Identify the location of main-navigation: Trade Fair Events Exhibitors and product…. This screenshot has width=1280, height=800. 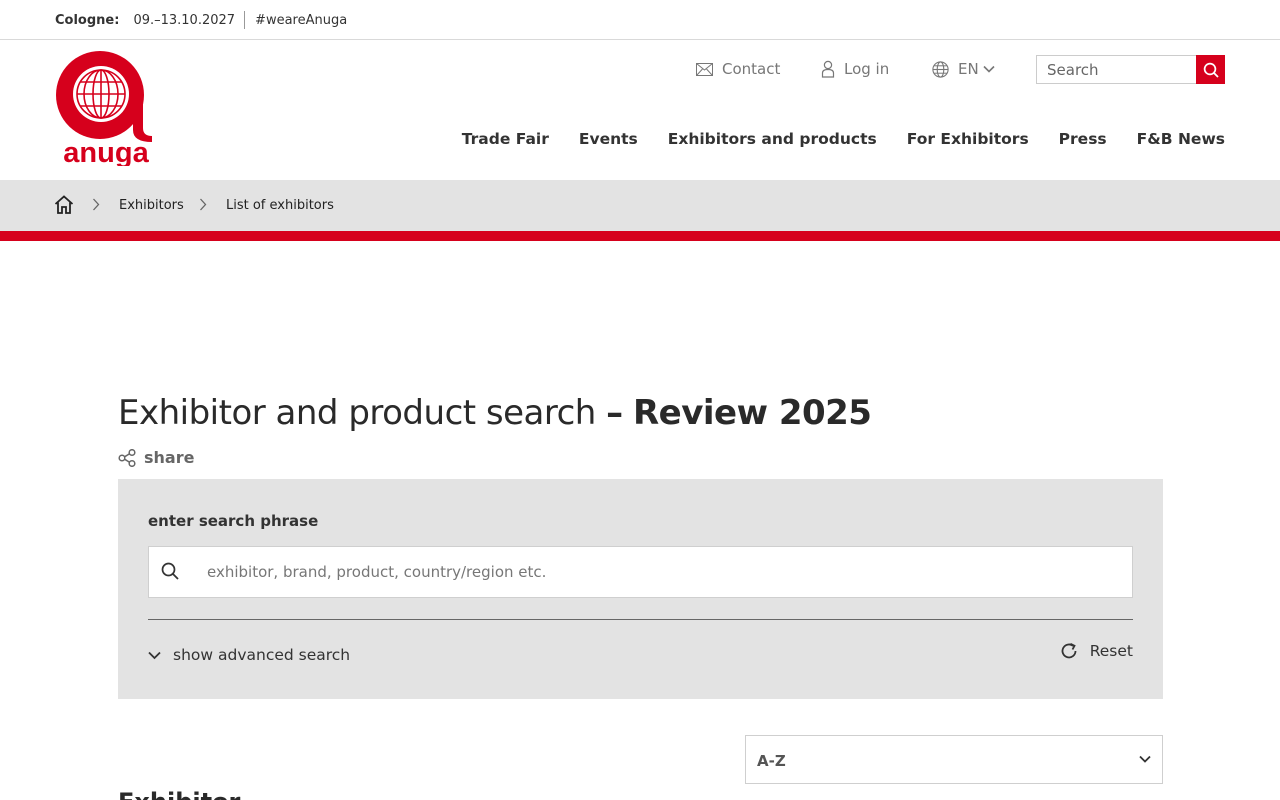
(828, 139).